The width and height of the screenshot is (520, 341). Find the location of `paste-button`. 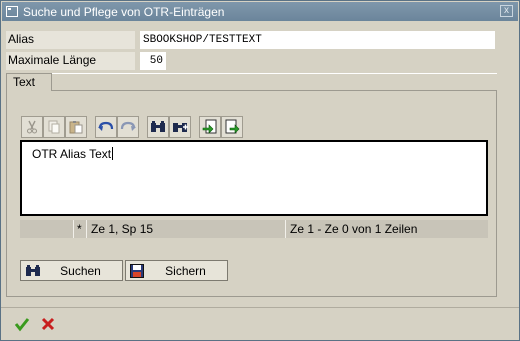

paste-button is located at coordinates (76, 127).